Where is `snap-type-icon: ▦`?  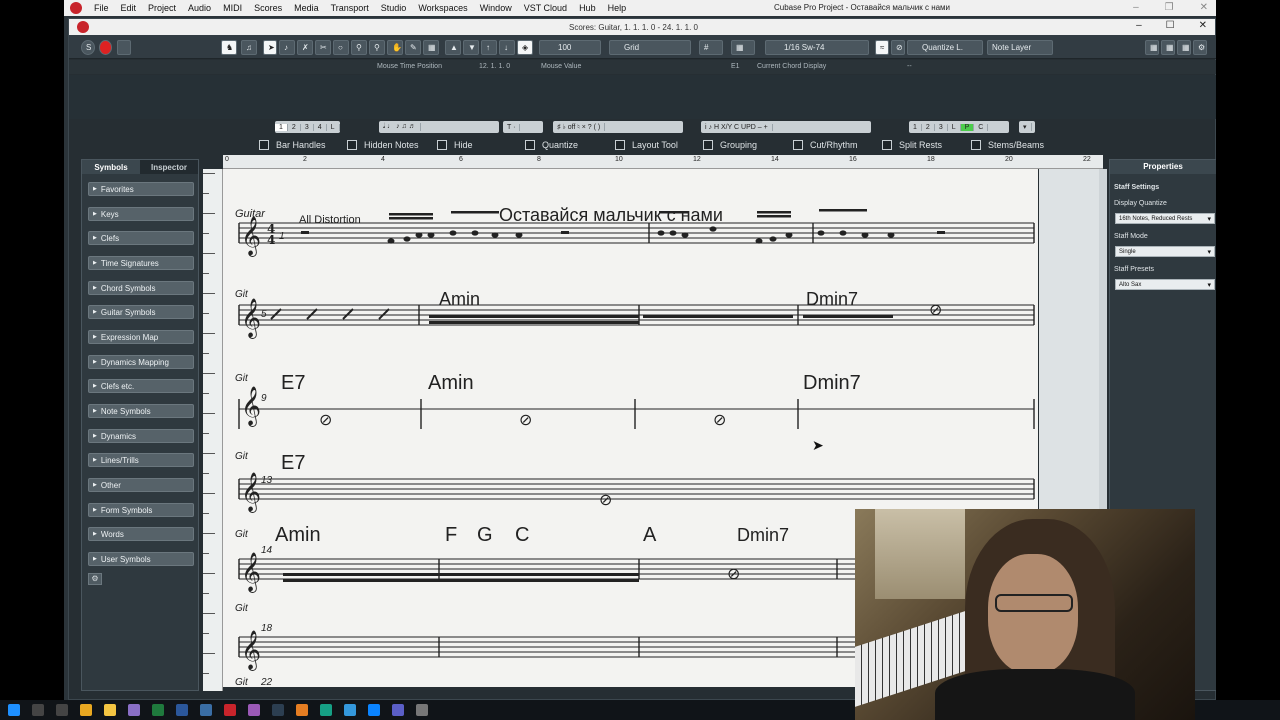
snap-type-icon: ▦ is located at coordinates (743, 47).